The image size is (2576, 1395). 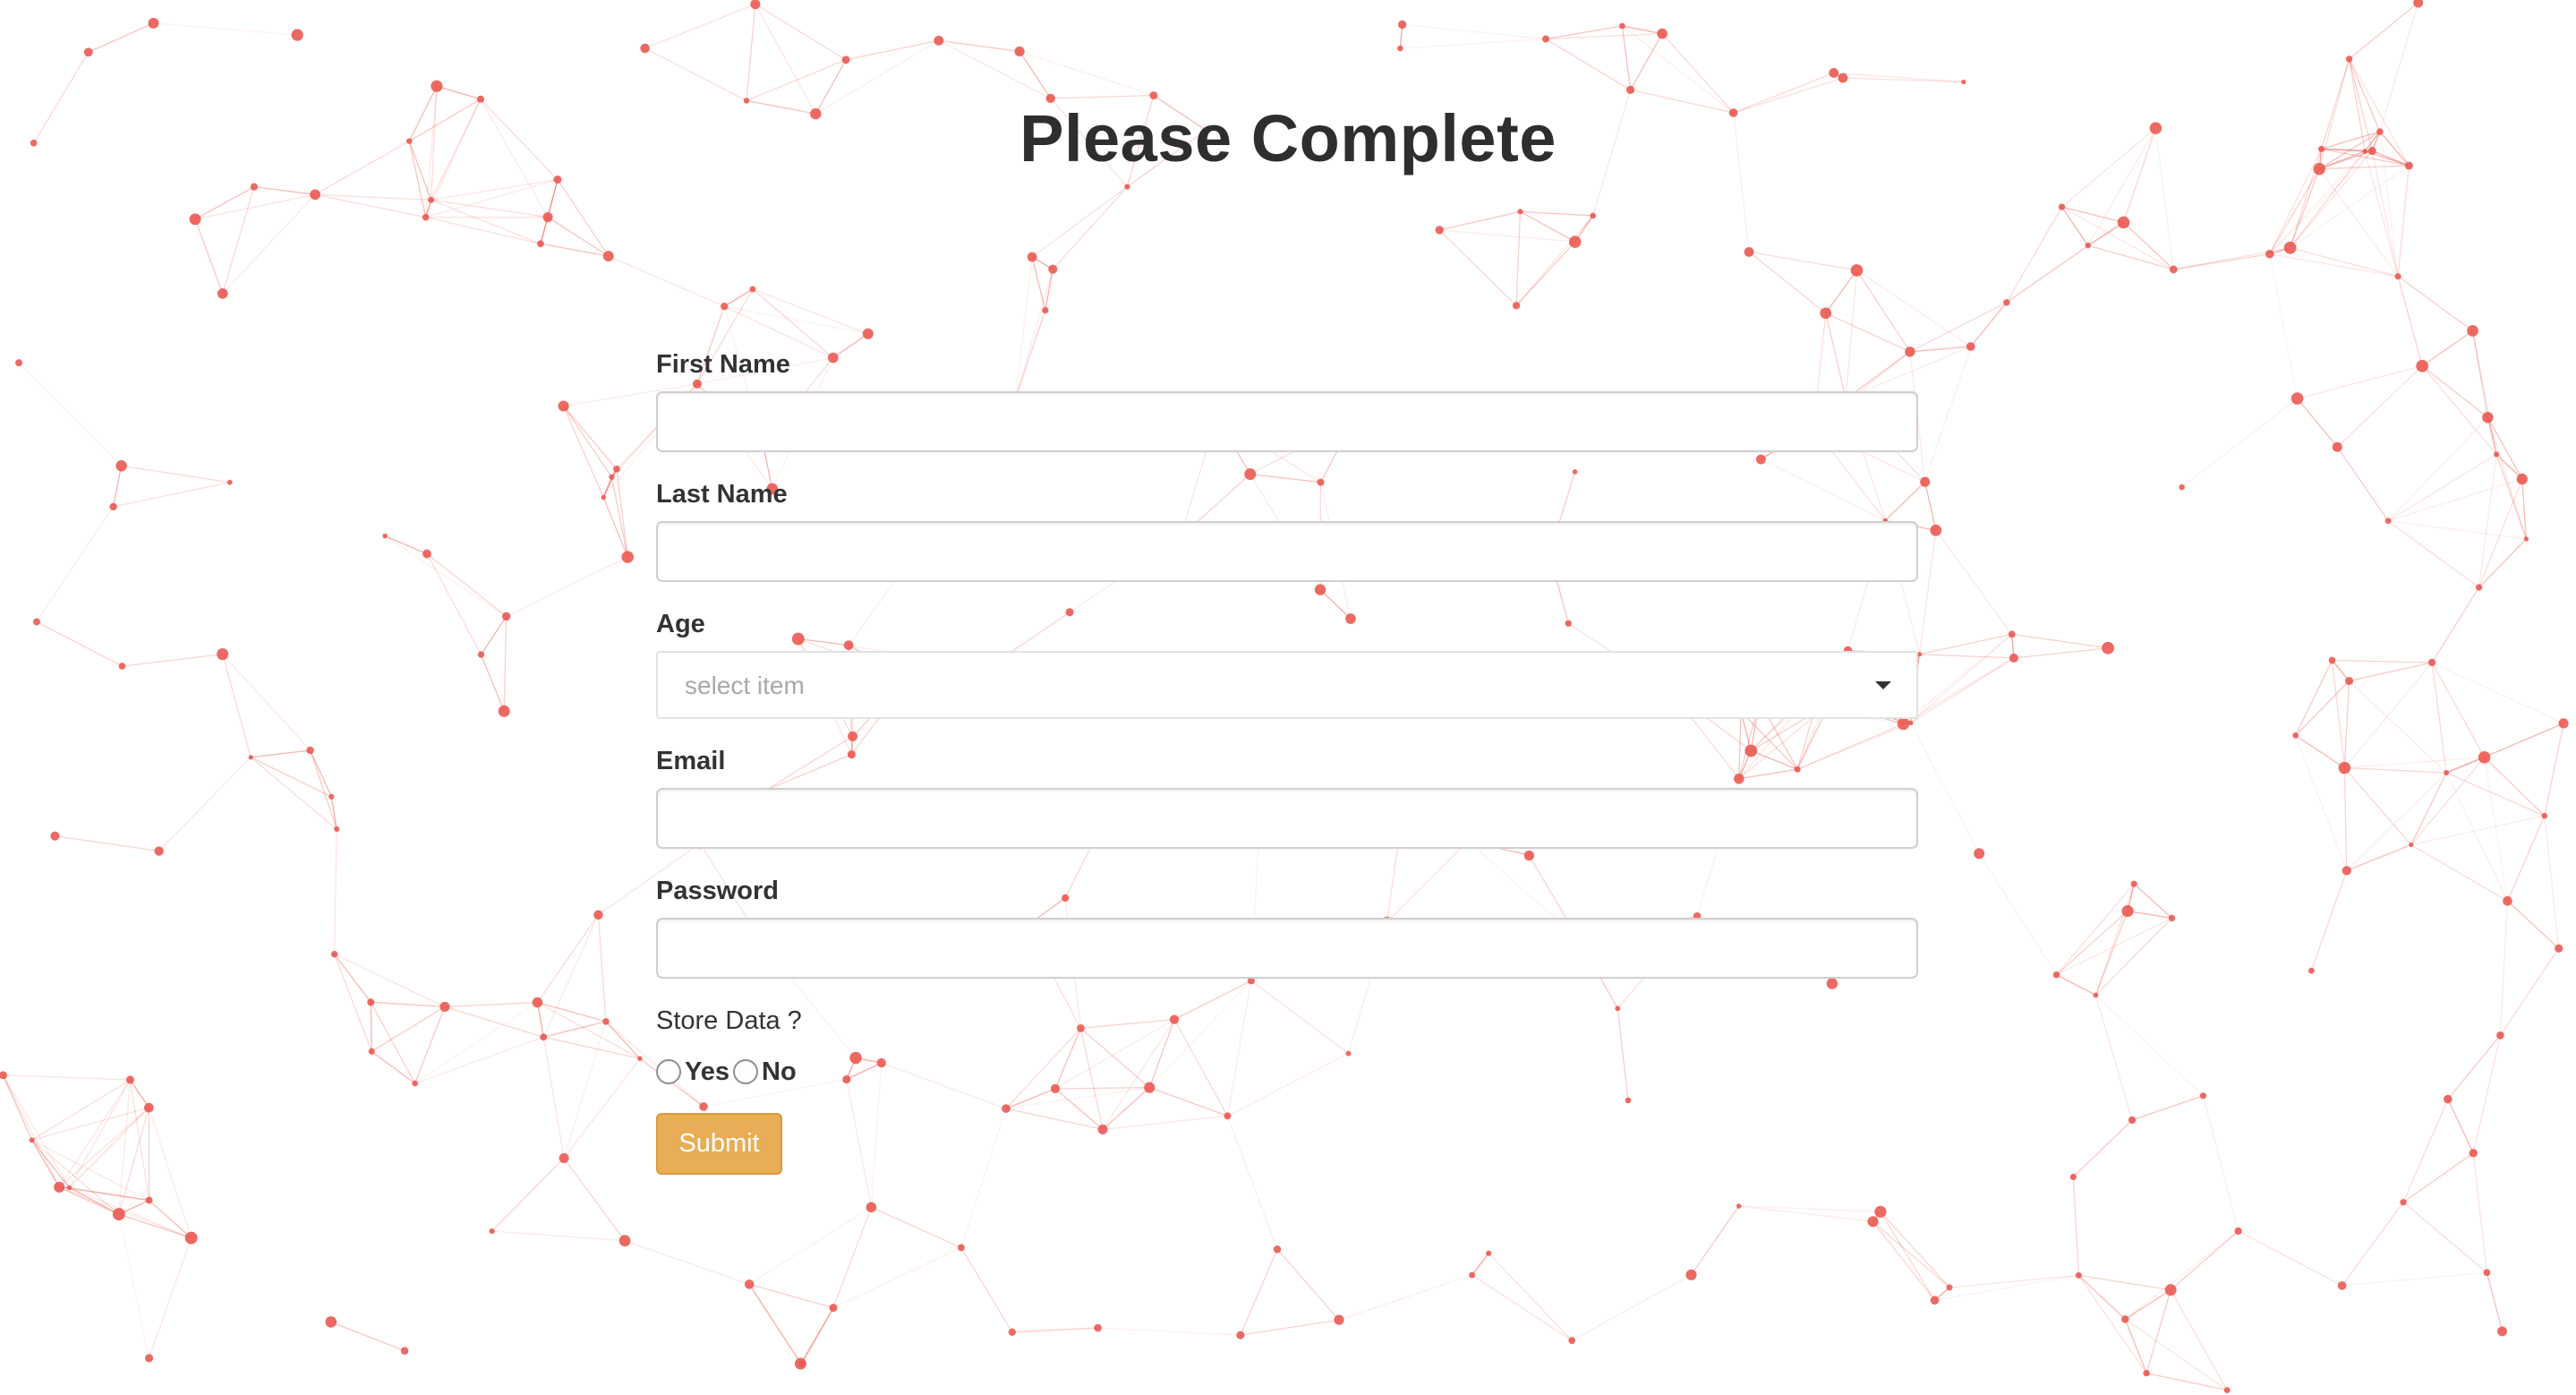 I want to click on store-data-question: Store Data ?, so click(x=729, y=1021).